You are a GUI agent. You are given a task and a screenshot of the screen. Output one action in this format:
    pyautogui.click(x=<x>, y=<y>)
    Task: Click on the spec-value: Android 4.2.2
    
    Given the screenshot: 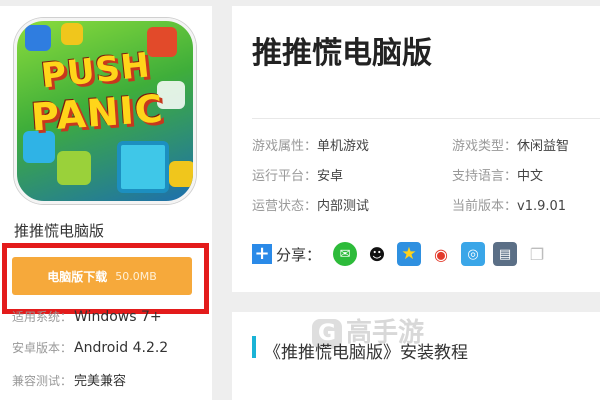 What is the action you would take?
    pyautogui.click(x=121, y=348)
    